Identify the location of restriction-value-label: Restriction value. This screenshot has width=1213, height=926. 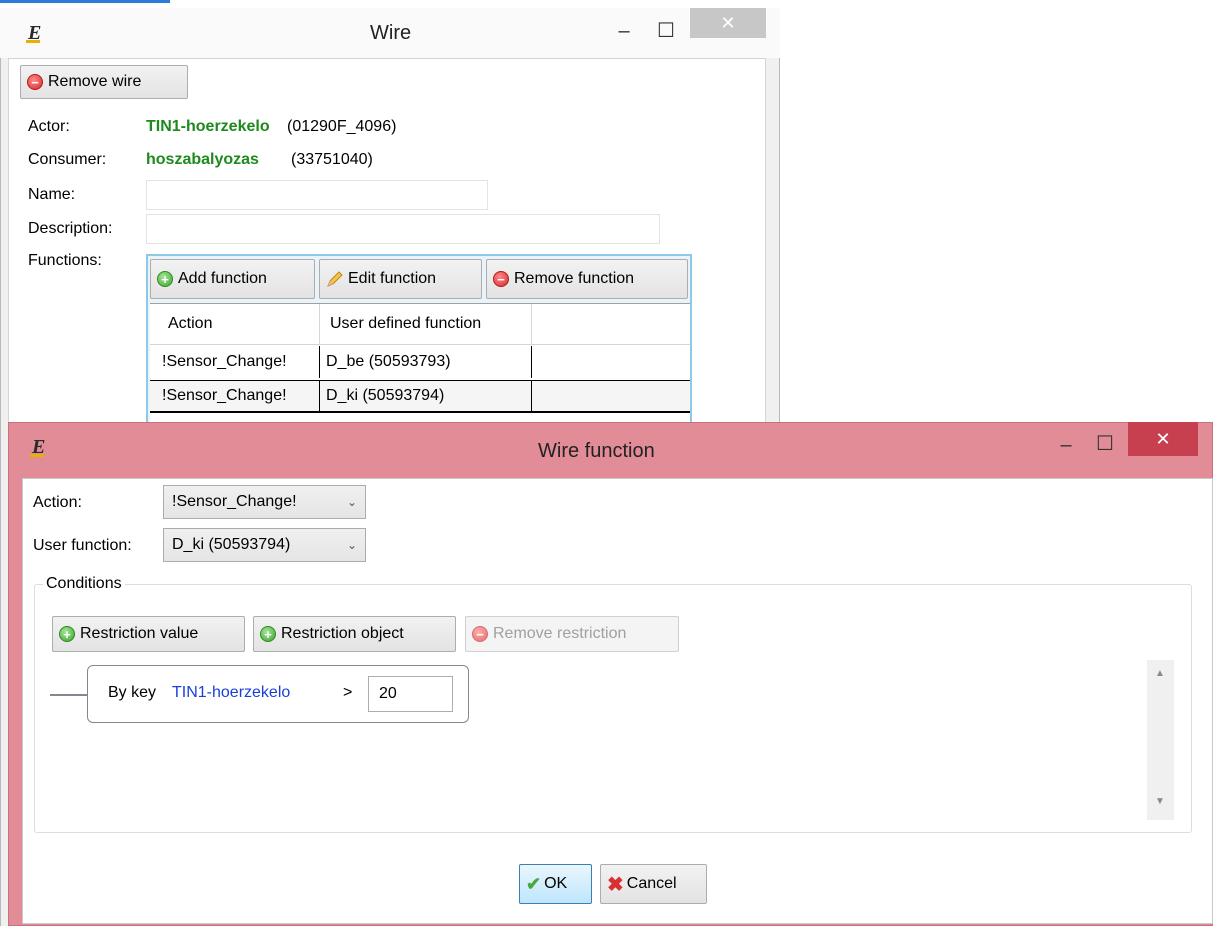
(139, 633).